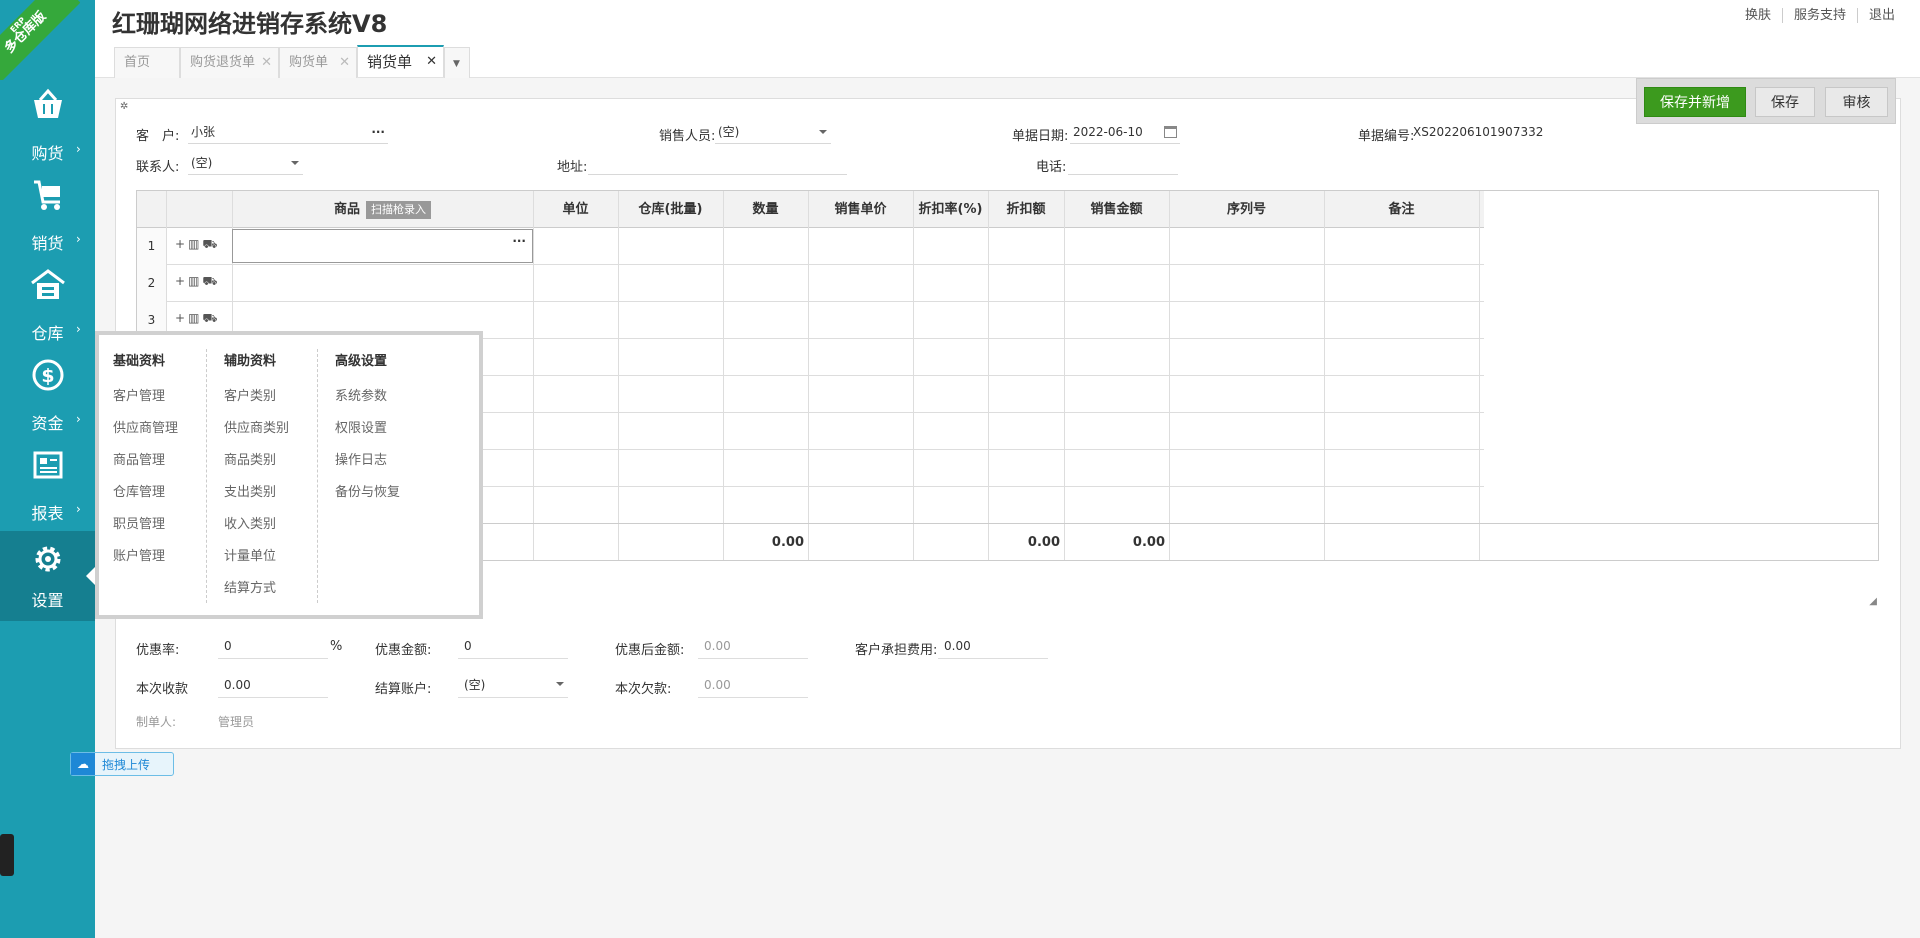 This screenshot has height=938, width=1920. What do you see at coordinates (47, 284) in the screenshot?
I see `warehouse-icon` at bounding box center [47, 284].